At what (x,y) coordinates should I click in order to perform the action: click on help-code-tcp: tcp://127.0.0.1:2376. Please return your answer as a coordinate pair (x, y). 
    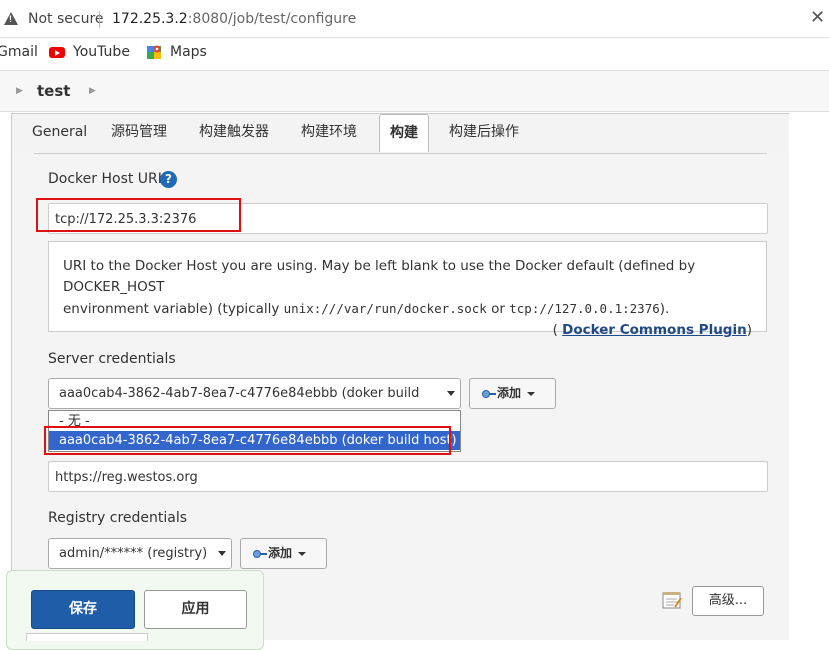
    Looking at the image, I should click on (584, 308).